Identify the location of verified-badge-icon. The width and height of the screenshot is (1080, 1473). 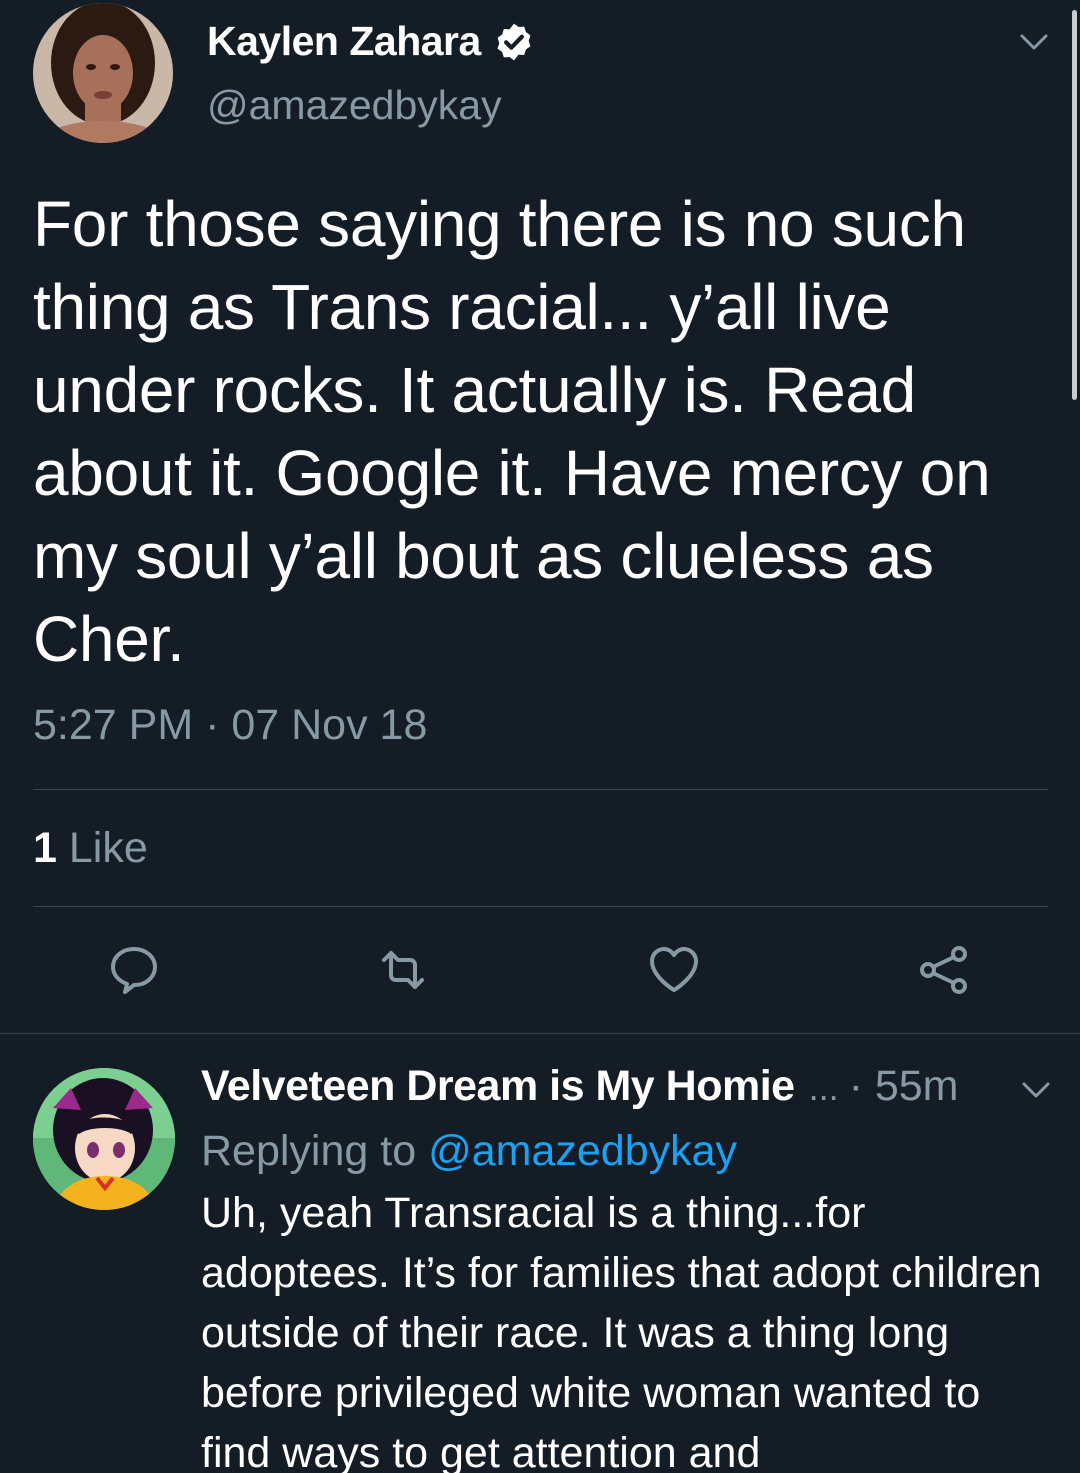
(514, 41).